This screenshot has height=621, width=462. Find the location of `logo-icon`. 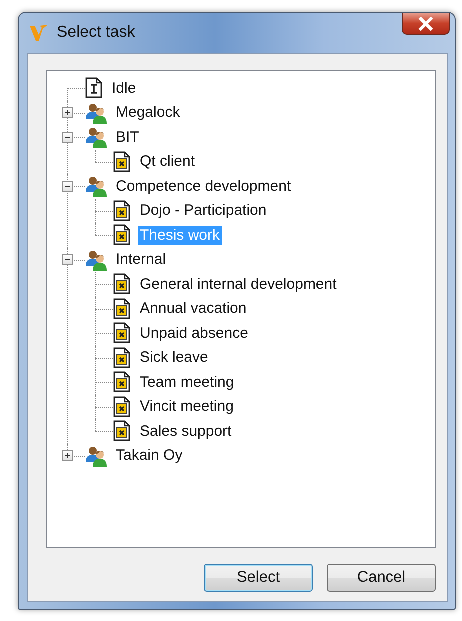

logo-icon is located at coordinates (39, 33).